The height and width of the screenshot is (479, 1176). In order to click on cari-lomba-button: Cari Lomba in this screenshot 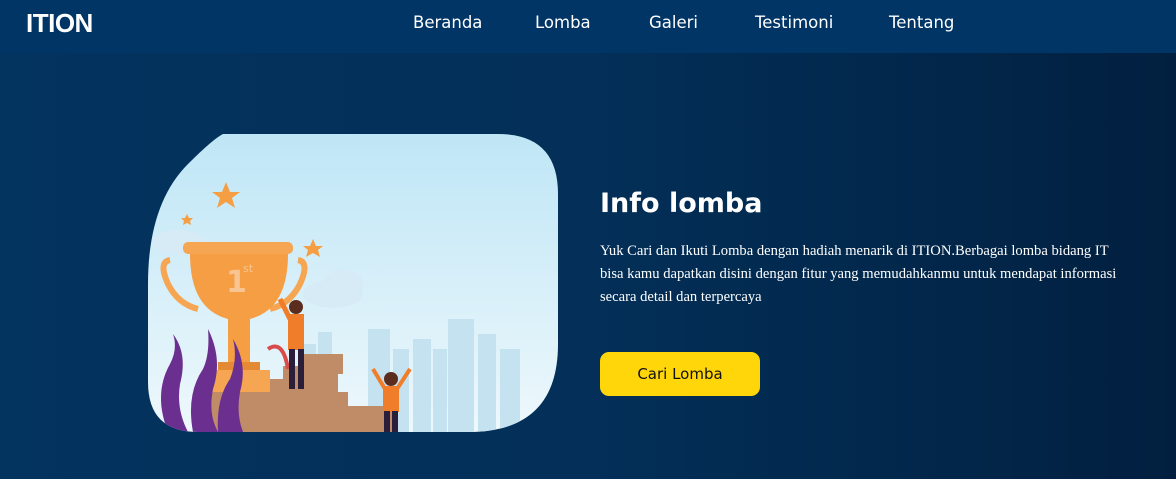, I will do `click(680, 374)`.